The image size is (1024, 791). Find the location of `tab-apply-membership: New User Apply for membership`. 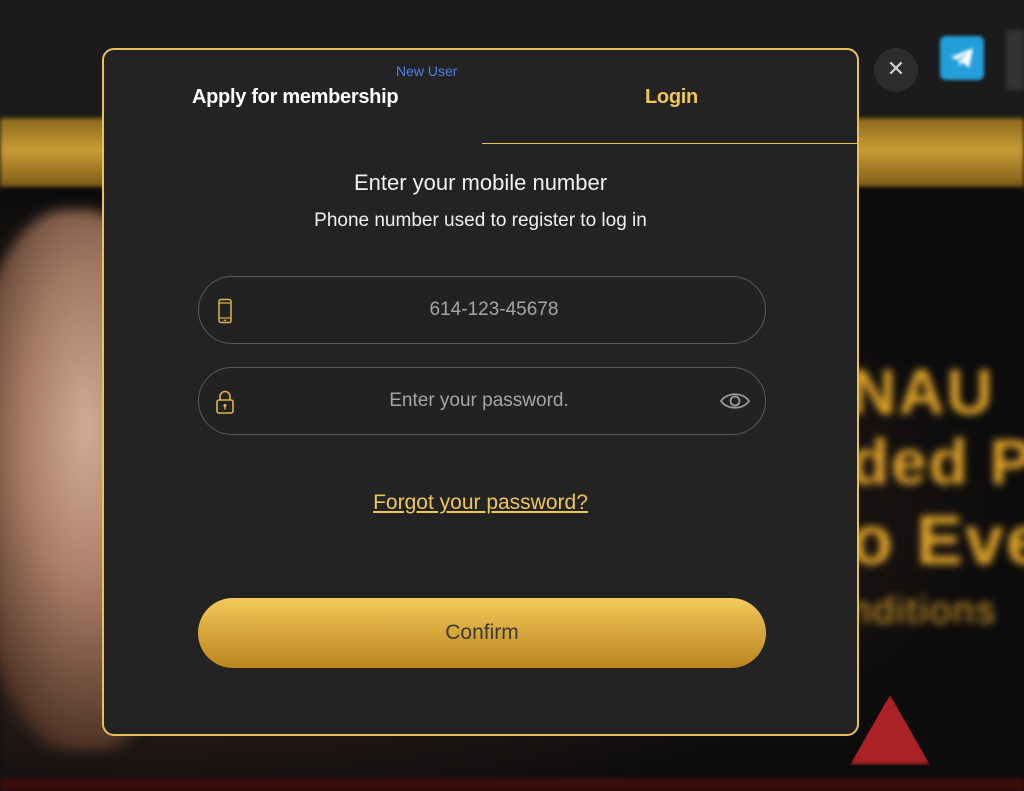

tab-apply-membership: New User Apply for membership is located at coordinates (293, 97).